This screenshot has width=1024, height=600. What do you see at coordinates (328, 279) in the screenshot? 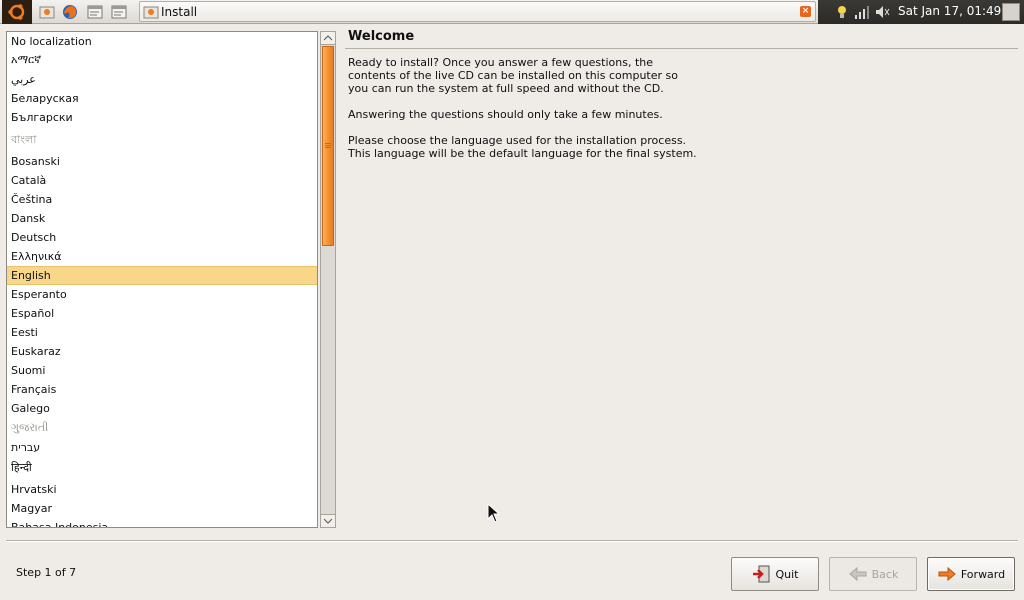
I see `language-list-scrollbar` at bounding box center [328, 279].